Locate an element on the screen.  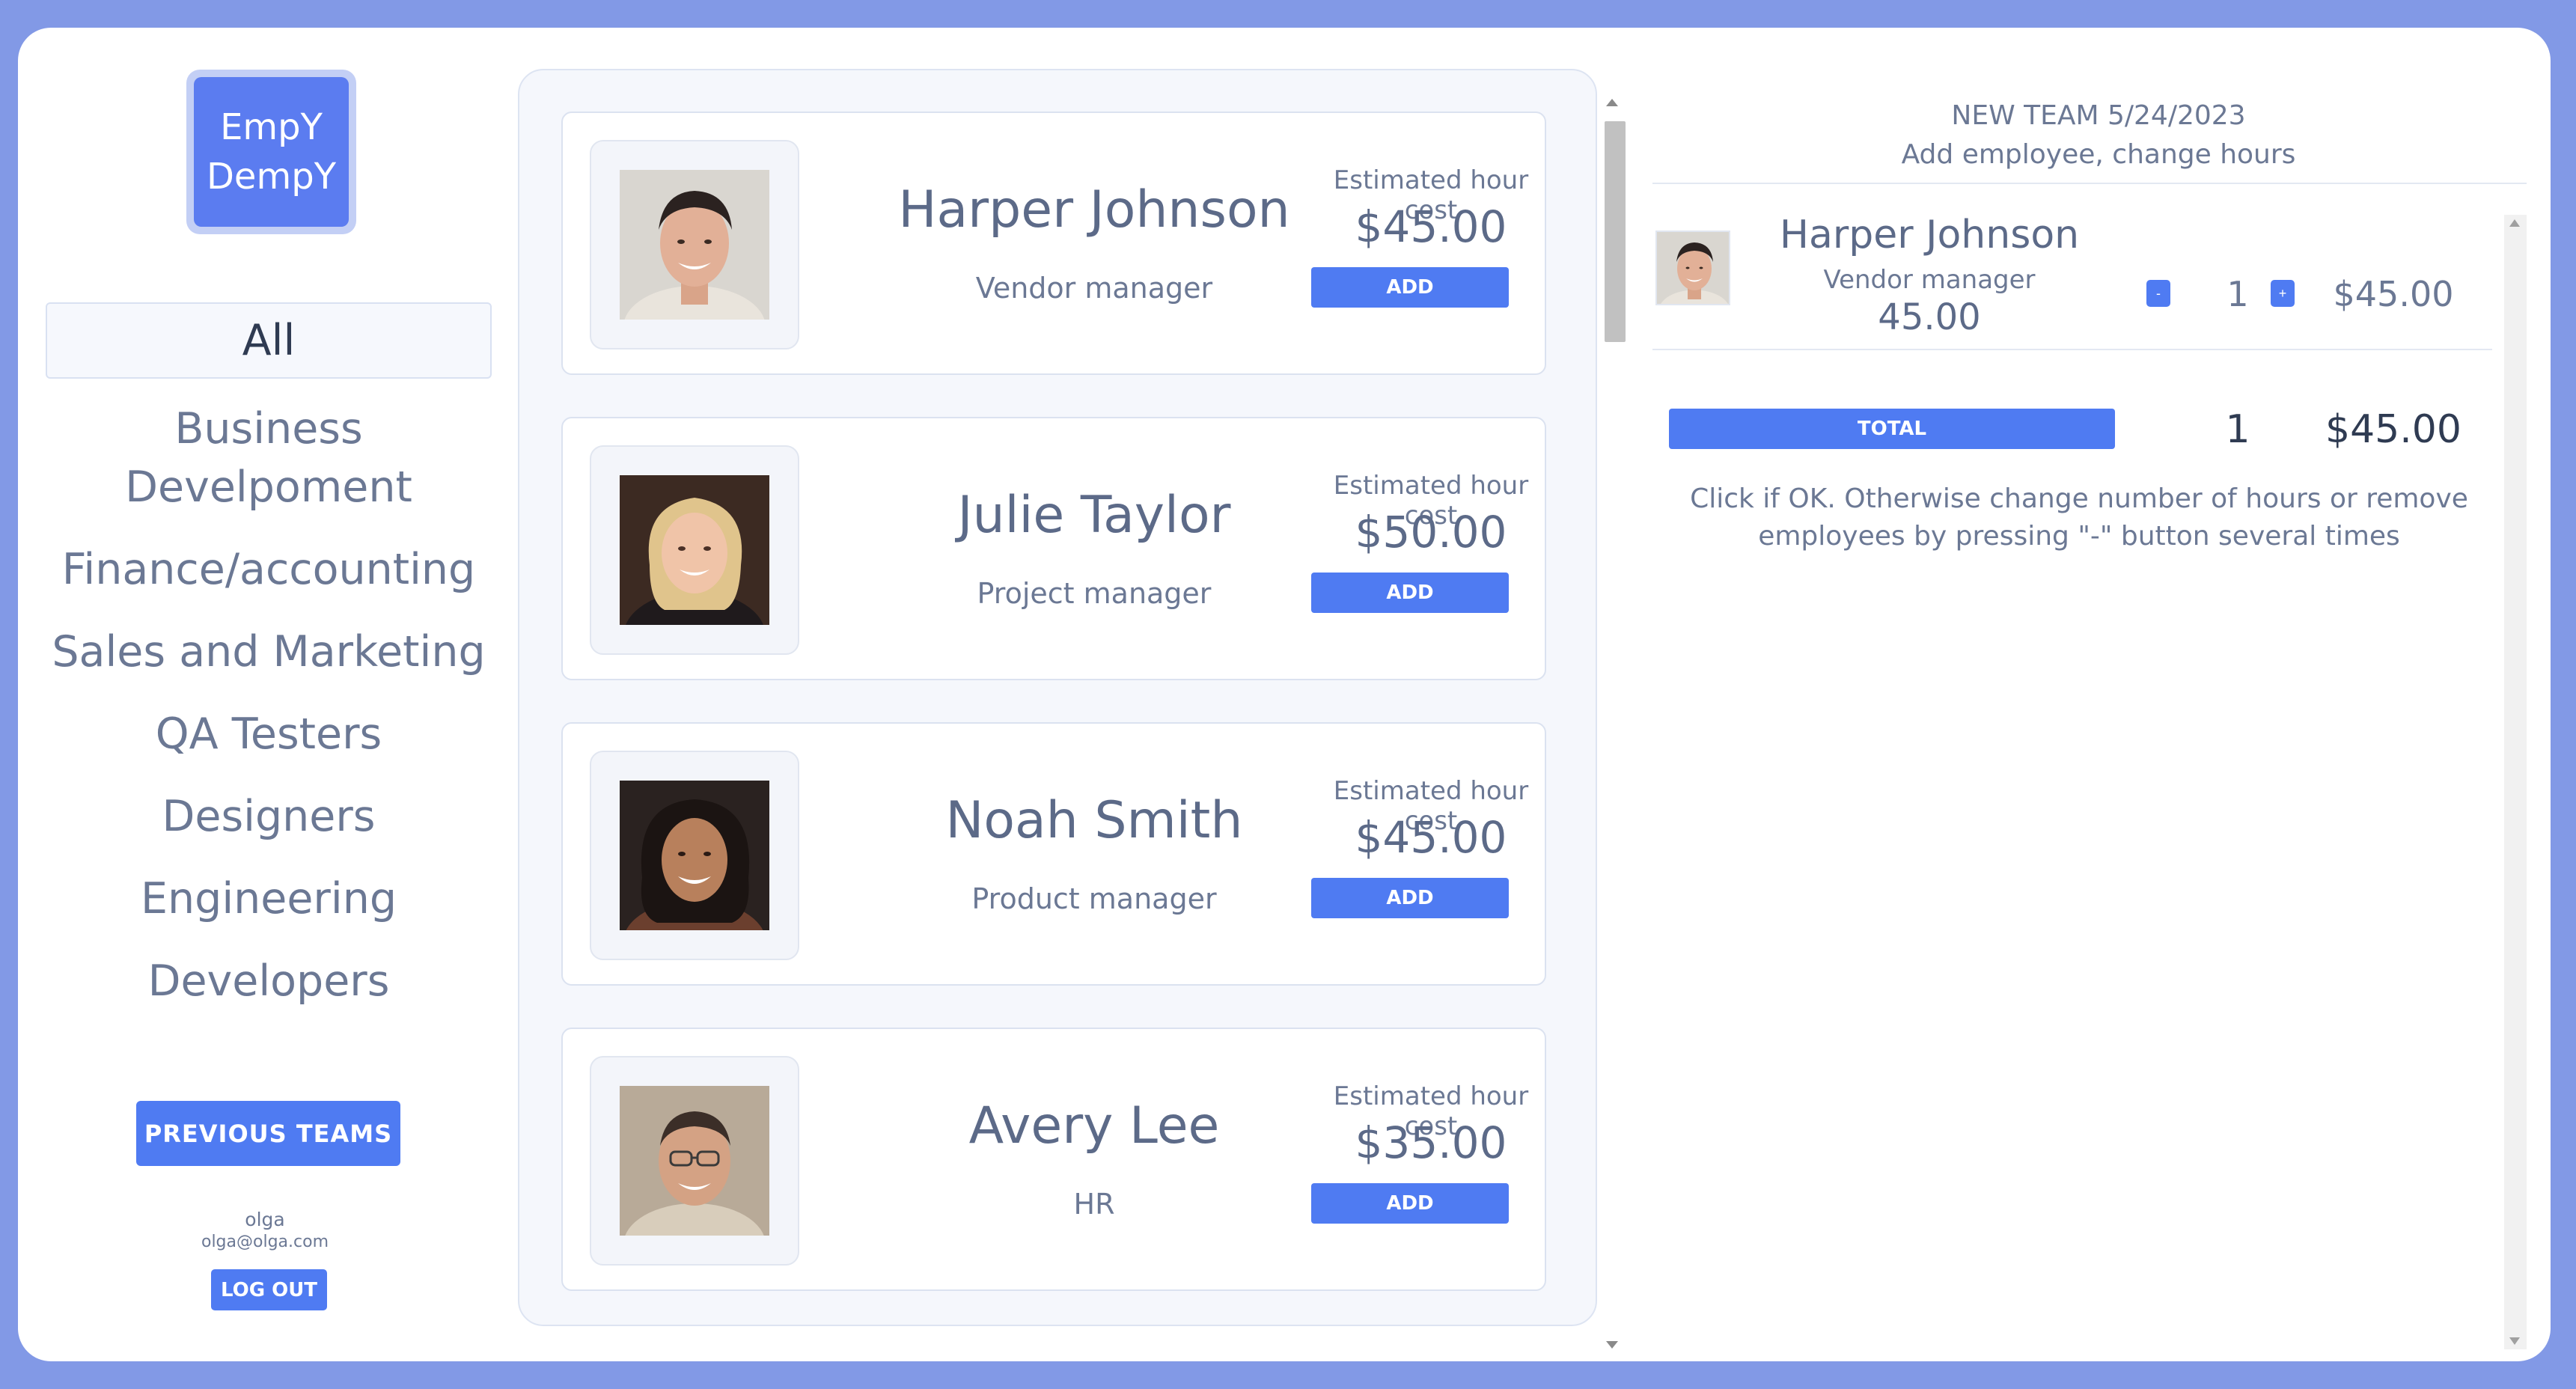
employee-role: Product manager is located at coordinates (1094, 898).